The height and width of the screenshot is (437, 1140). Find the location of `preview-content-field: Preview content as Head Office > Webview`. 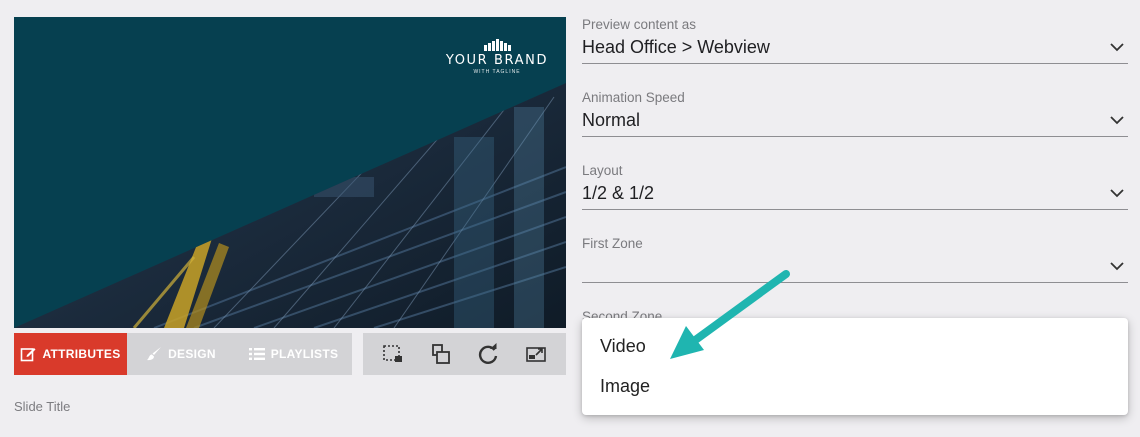

preview-content-field: Preview content as Head Office > Webview is located at coordinates (855, 40).